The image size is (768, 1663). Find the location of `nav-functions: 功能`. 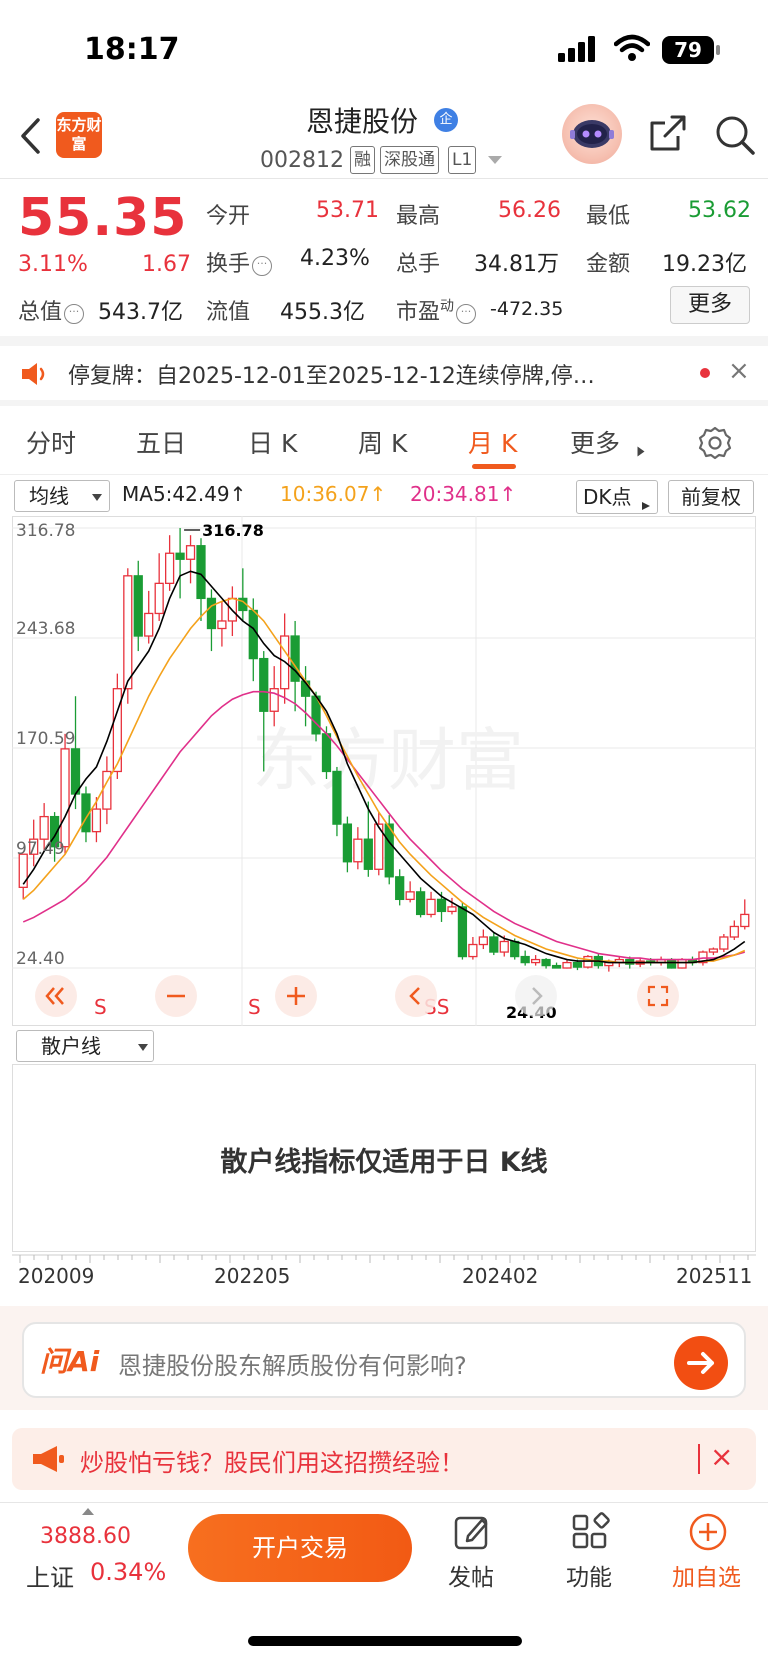

nav-functions: 功能 is located at coordinates (589, 1575).